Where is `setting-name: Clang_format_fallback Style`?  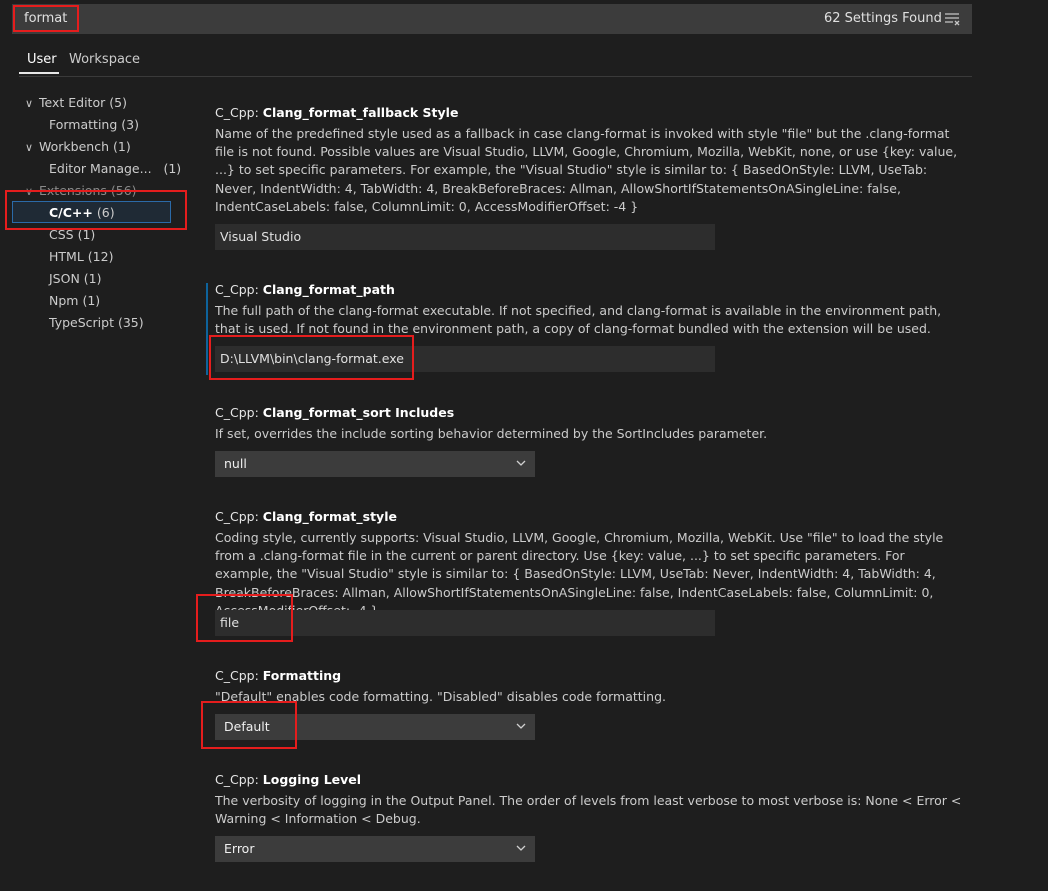
setting-name: Clang_format_fallback Style is located at coordinates (360, 112).